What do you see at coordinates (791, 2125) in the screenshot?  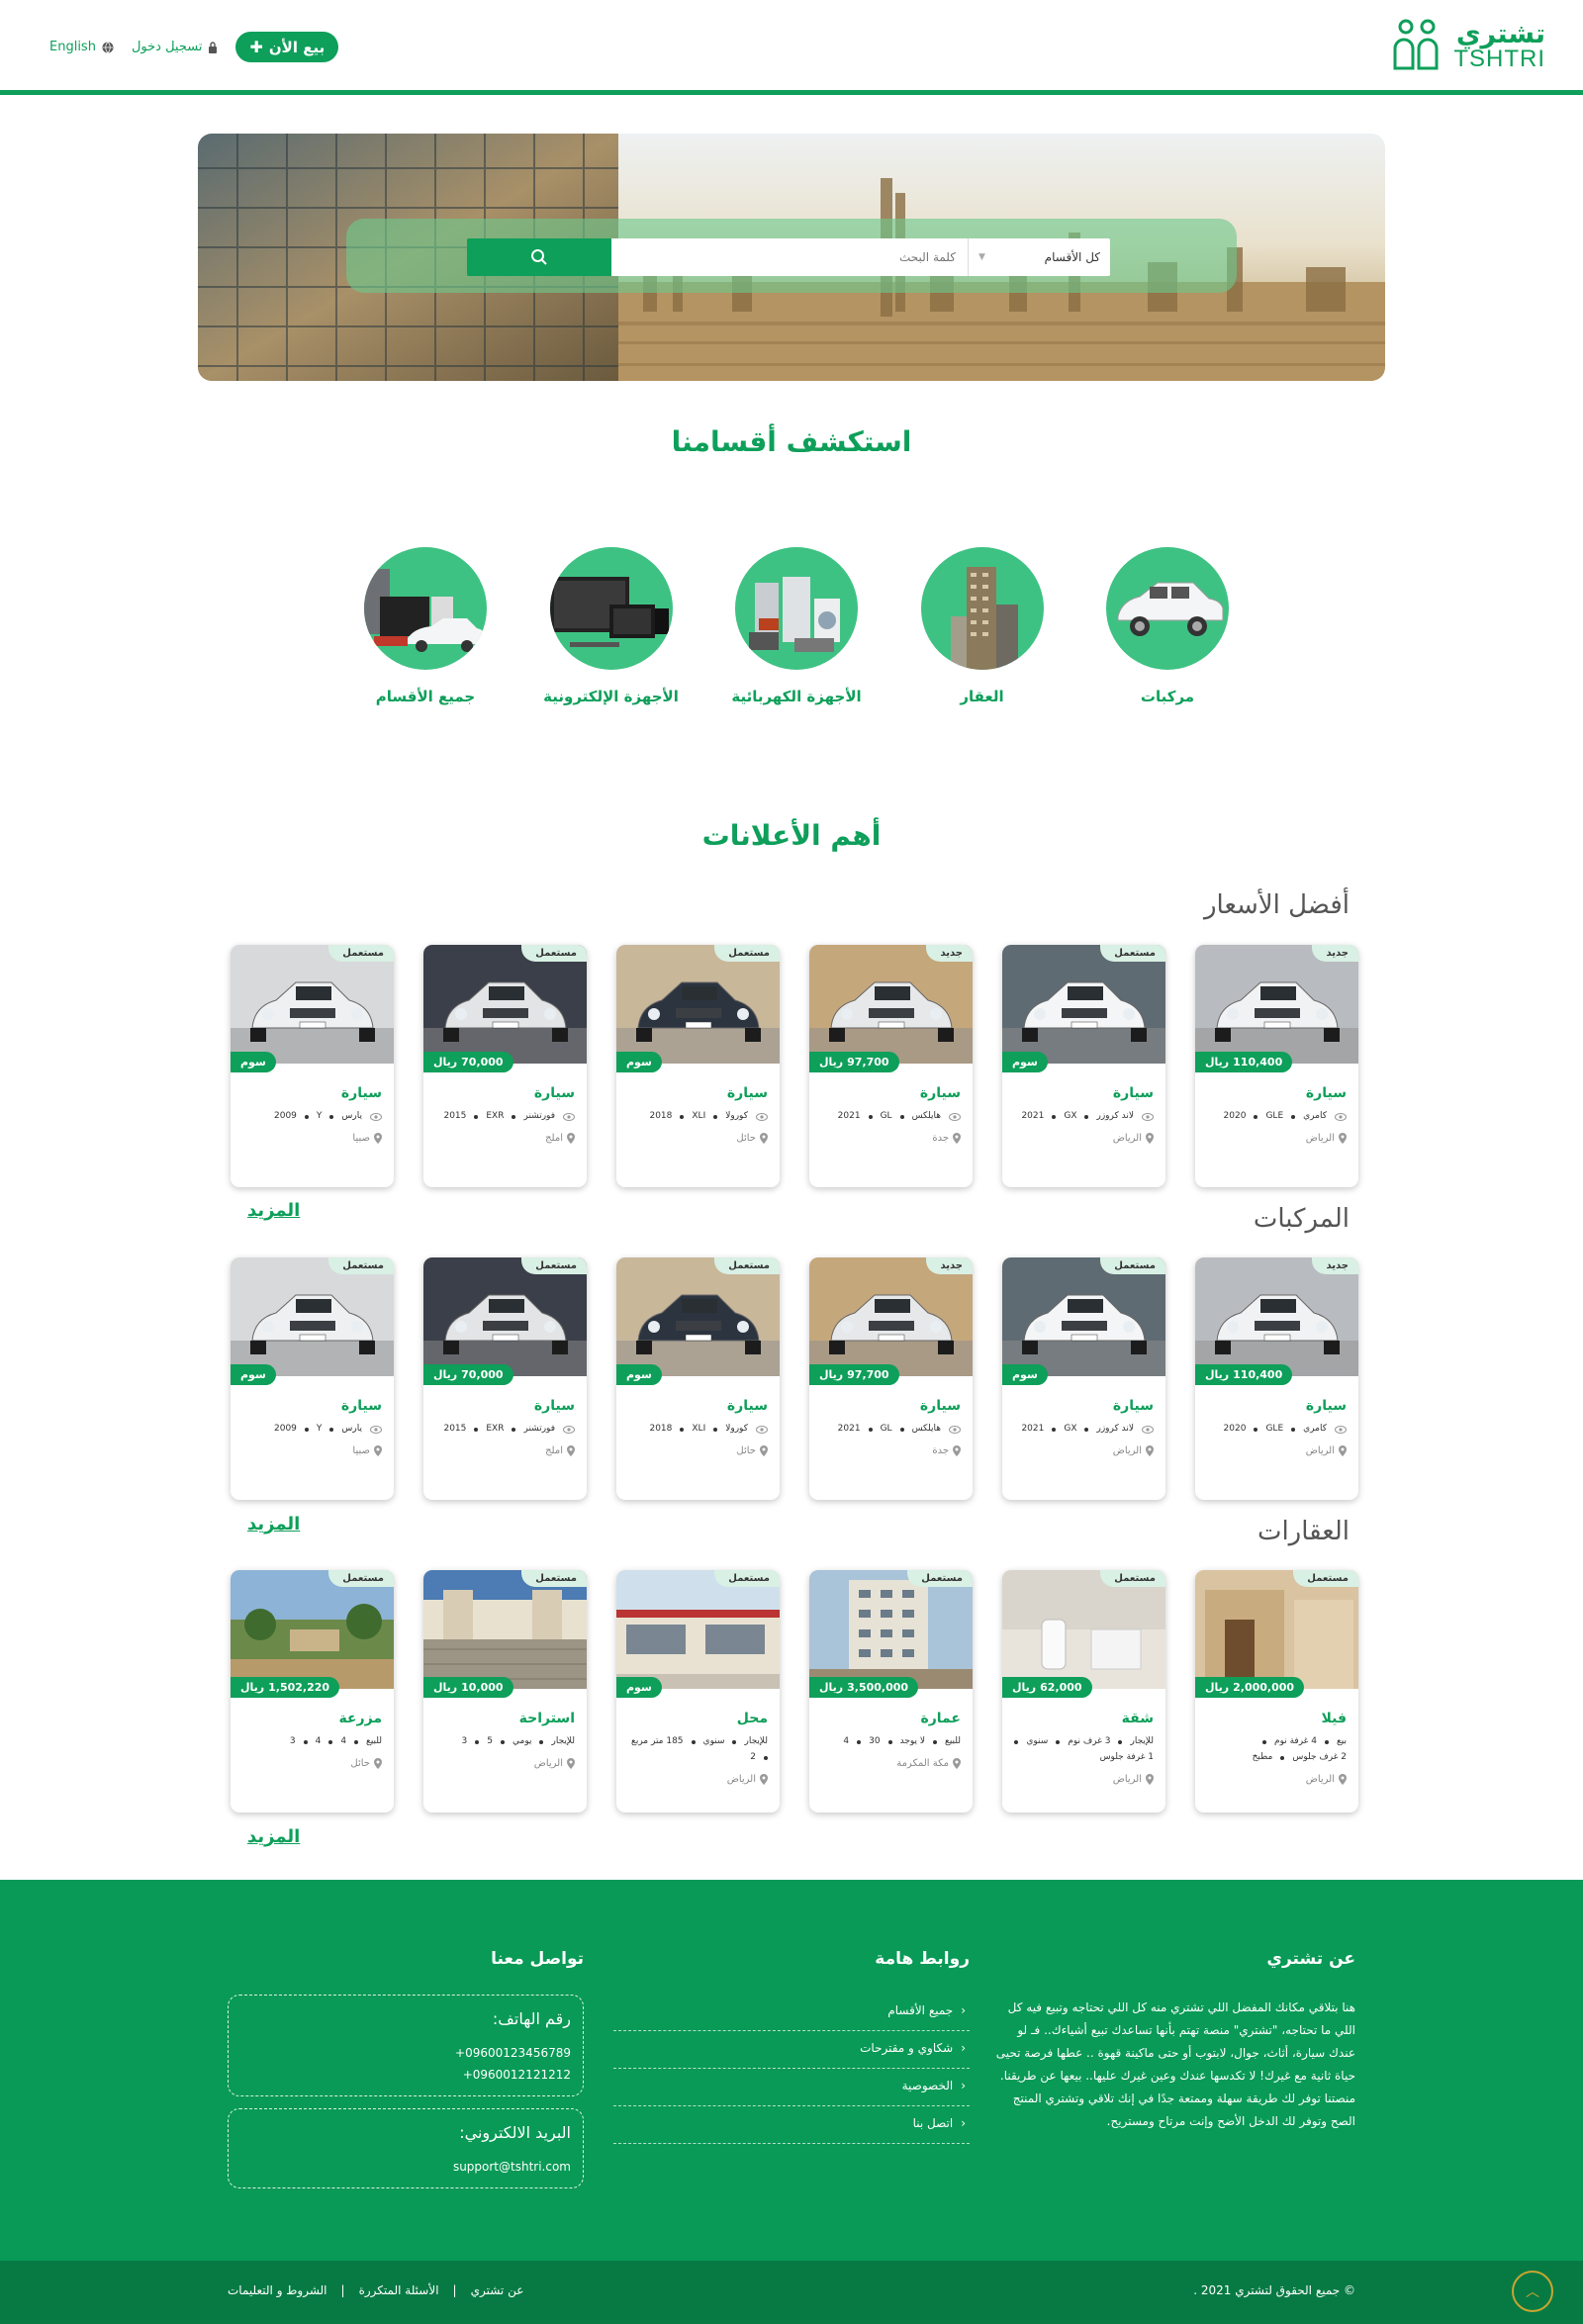 I see `footer-link-contact: ‹ اتصل بنا` at bounding box center [791, 2125].